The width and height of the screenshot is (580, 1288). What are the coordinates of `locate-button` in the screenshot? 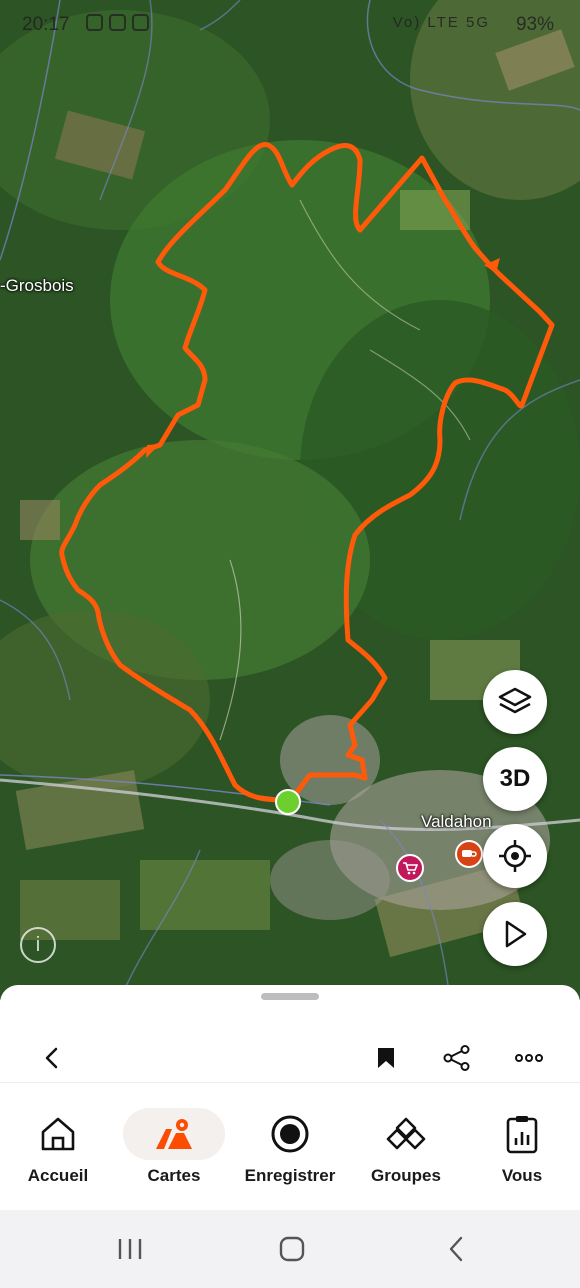 It's located at (515, 856).